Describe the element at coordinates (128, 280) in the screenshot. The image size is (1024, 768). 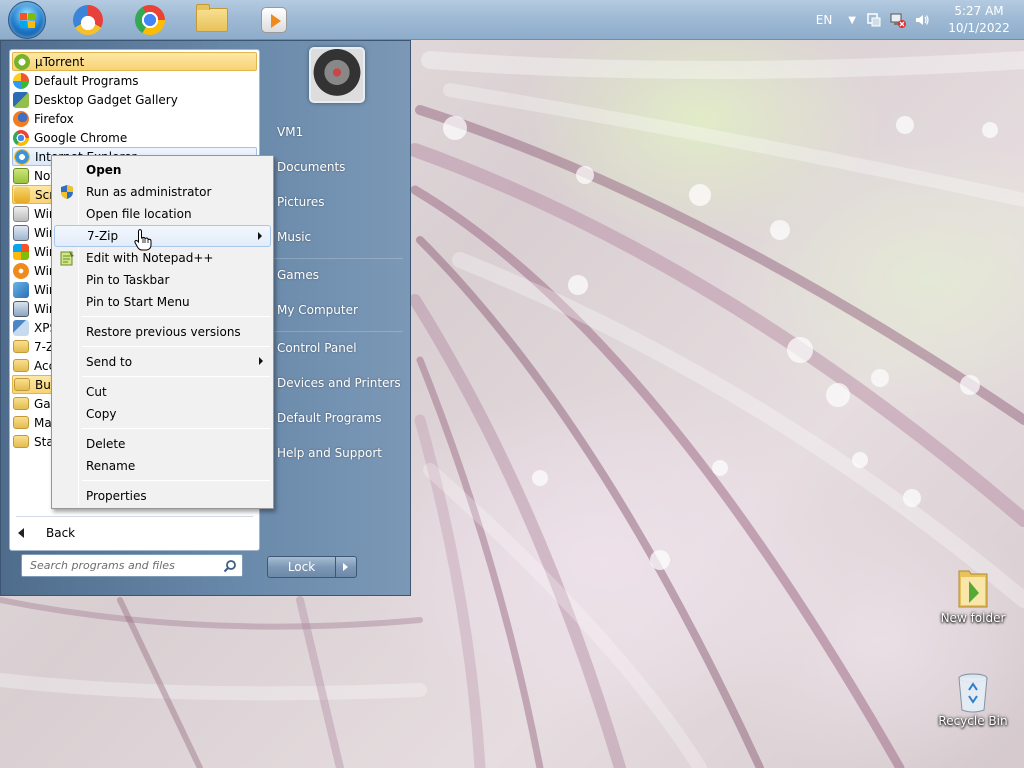
I see `context-item-label: Pin to Taskbar` at that location.